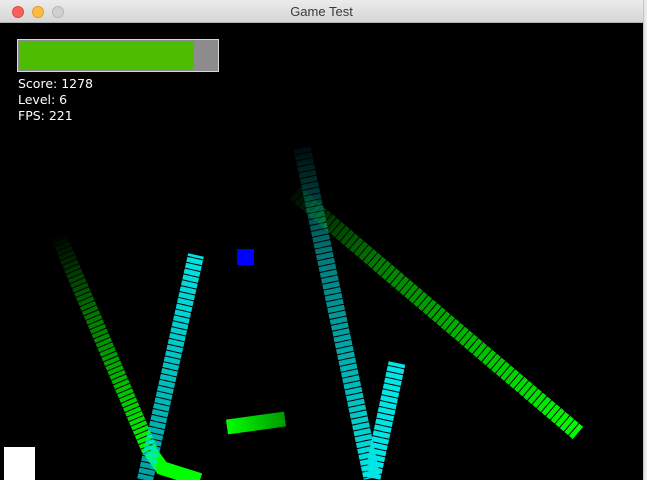  I want to click on health-bar, so click(118, 55).